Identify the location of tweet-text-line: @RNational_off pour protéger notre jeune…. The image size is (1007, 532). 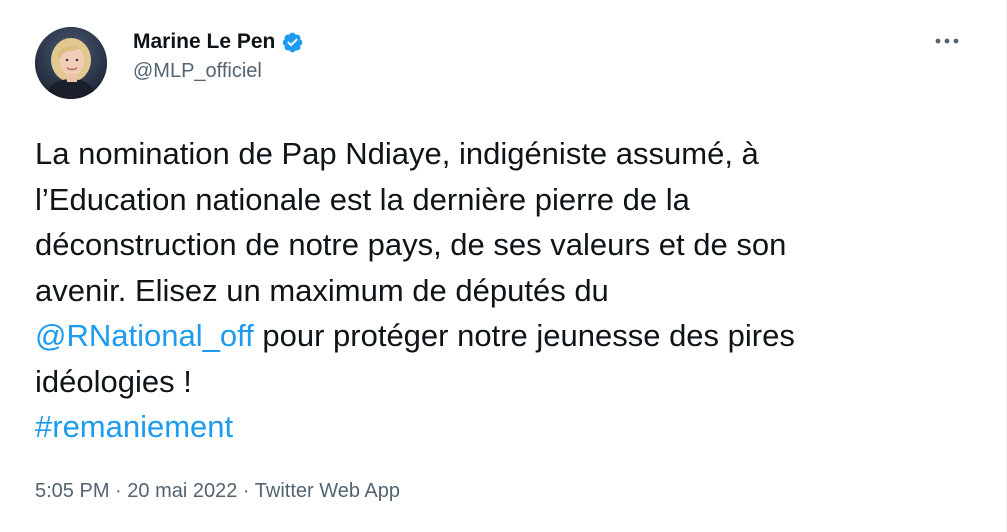
(502, 336).